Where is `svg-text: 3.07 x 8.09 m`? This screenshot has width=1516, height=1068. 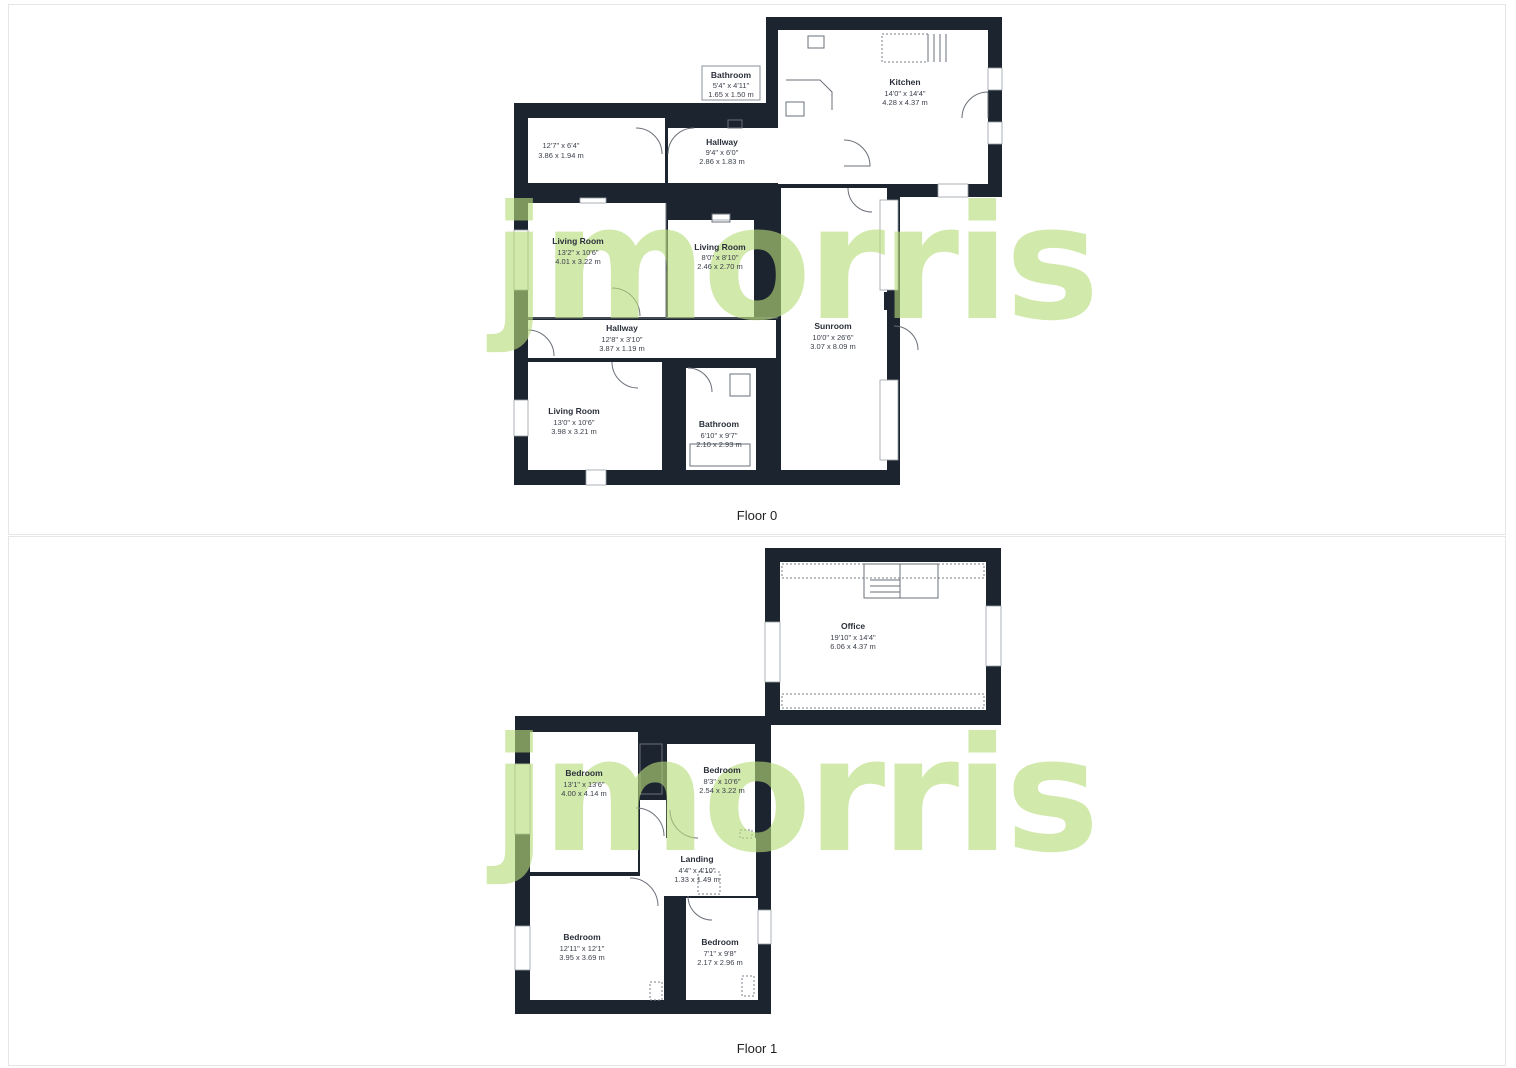
svg-text: 3.07 x 8.09 m is located at coordinates (832, 346).